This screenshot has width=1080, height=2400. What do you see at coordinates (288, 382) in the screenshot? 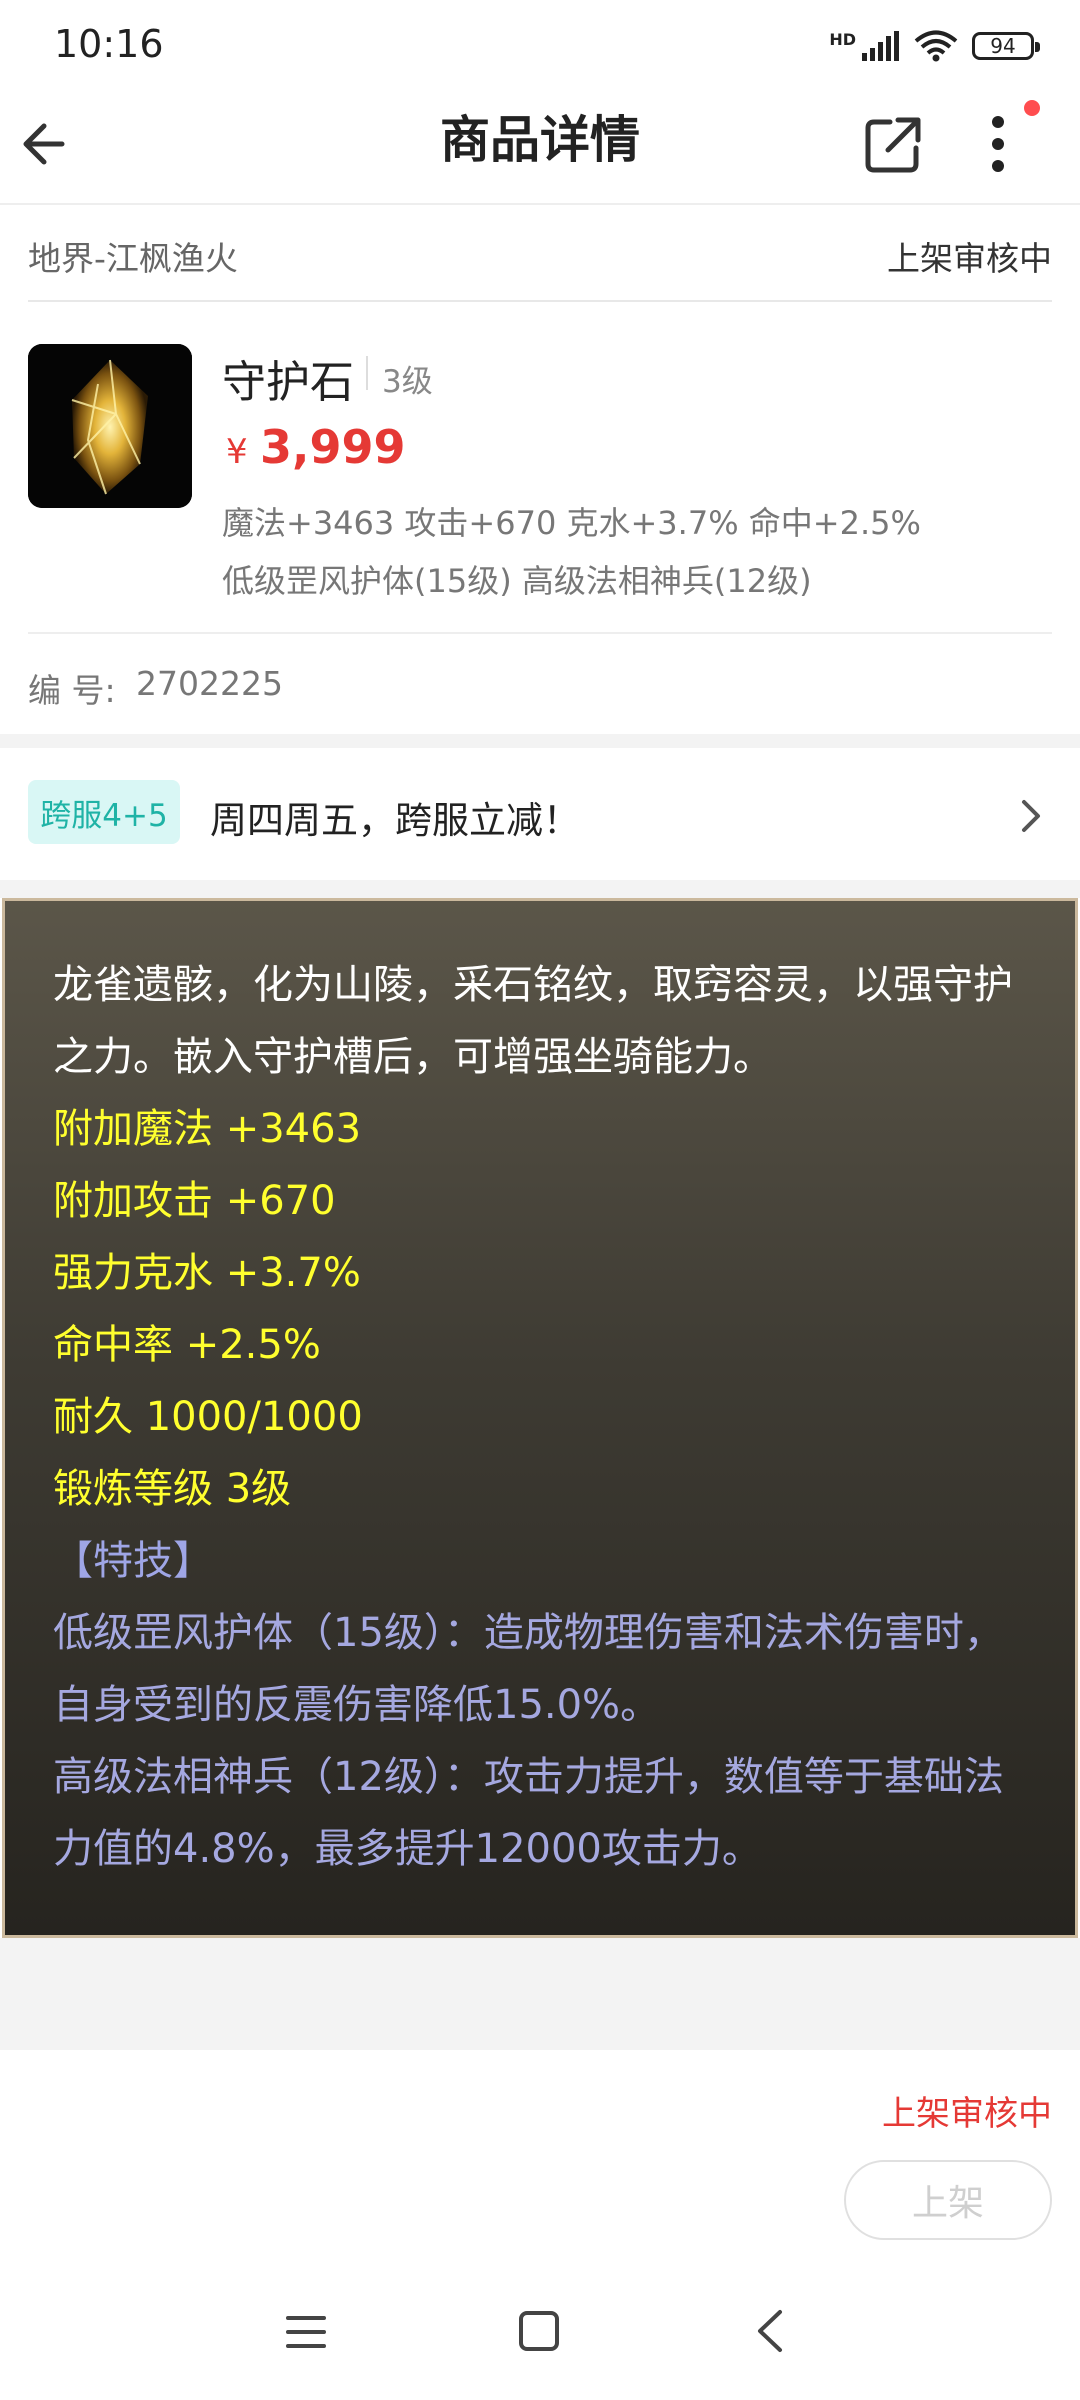
I see `product-name: 守护石` at bounding box center [288, 382].